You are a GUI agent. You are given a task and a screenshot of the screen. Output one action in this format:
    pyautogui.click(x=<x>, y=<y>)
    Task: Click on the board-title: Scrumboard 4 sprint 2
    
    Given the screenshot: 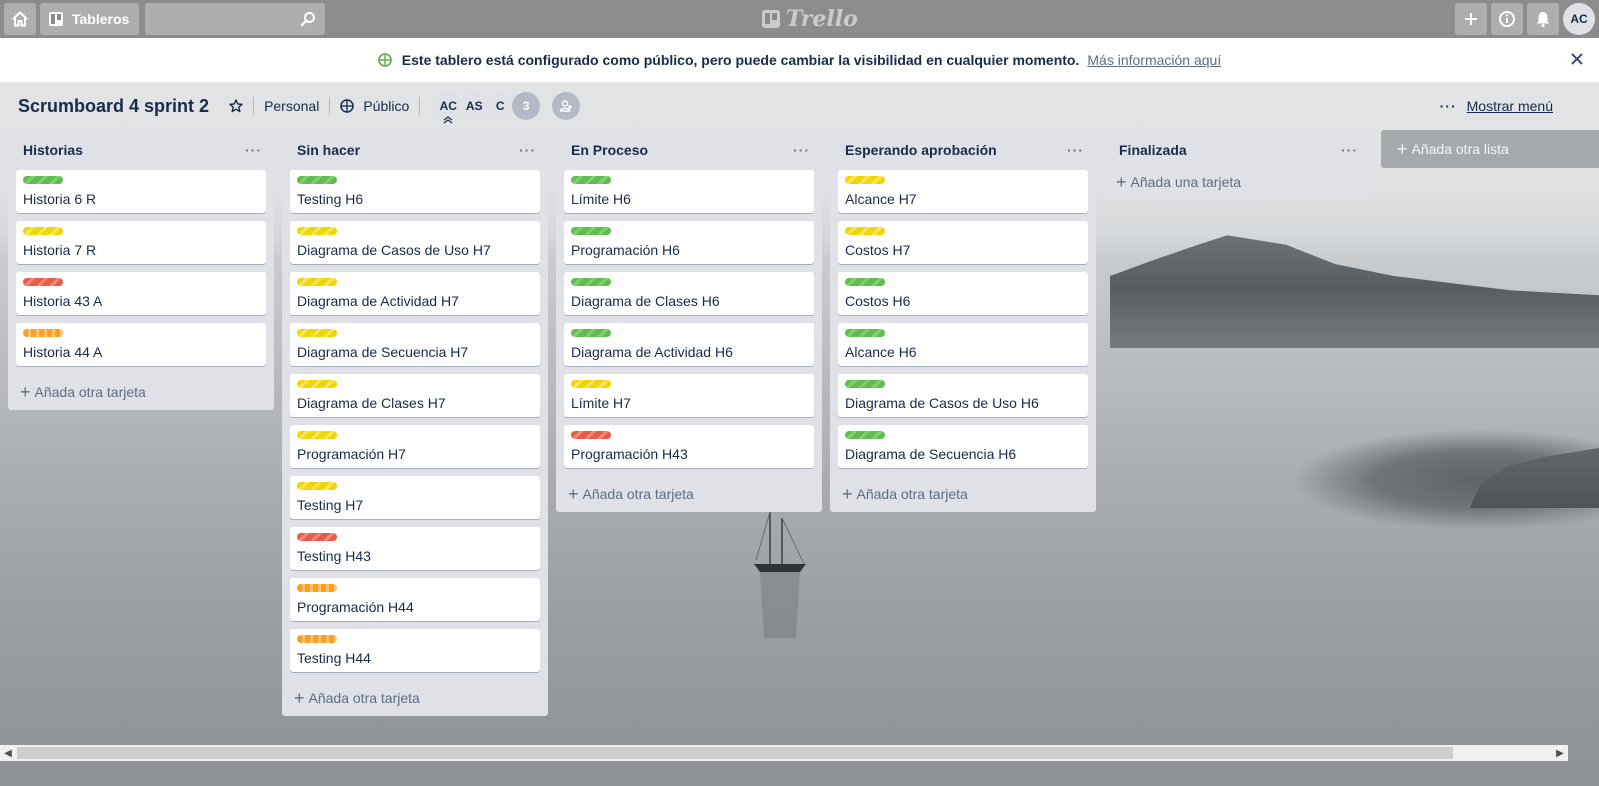 What is the action you would take?
    pyautogui.click(x=113, y=106)
    